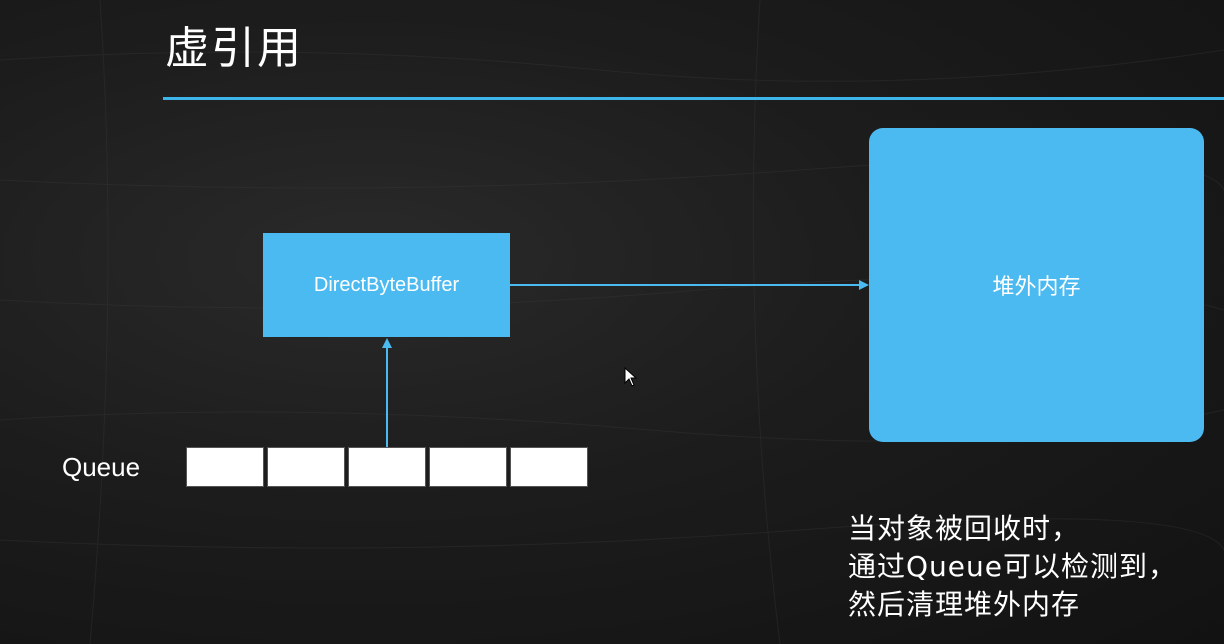 This screenshot has width=1224, height=644. Describe the element at coordinates (101, 467) in the screenshot. I see `queue-label: Queue` at that location.